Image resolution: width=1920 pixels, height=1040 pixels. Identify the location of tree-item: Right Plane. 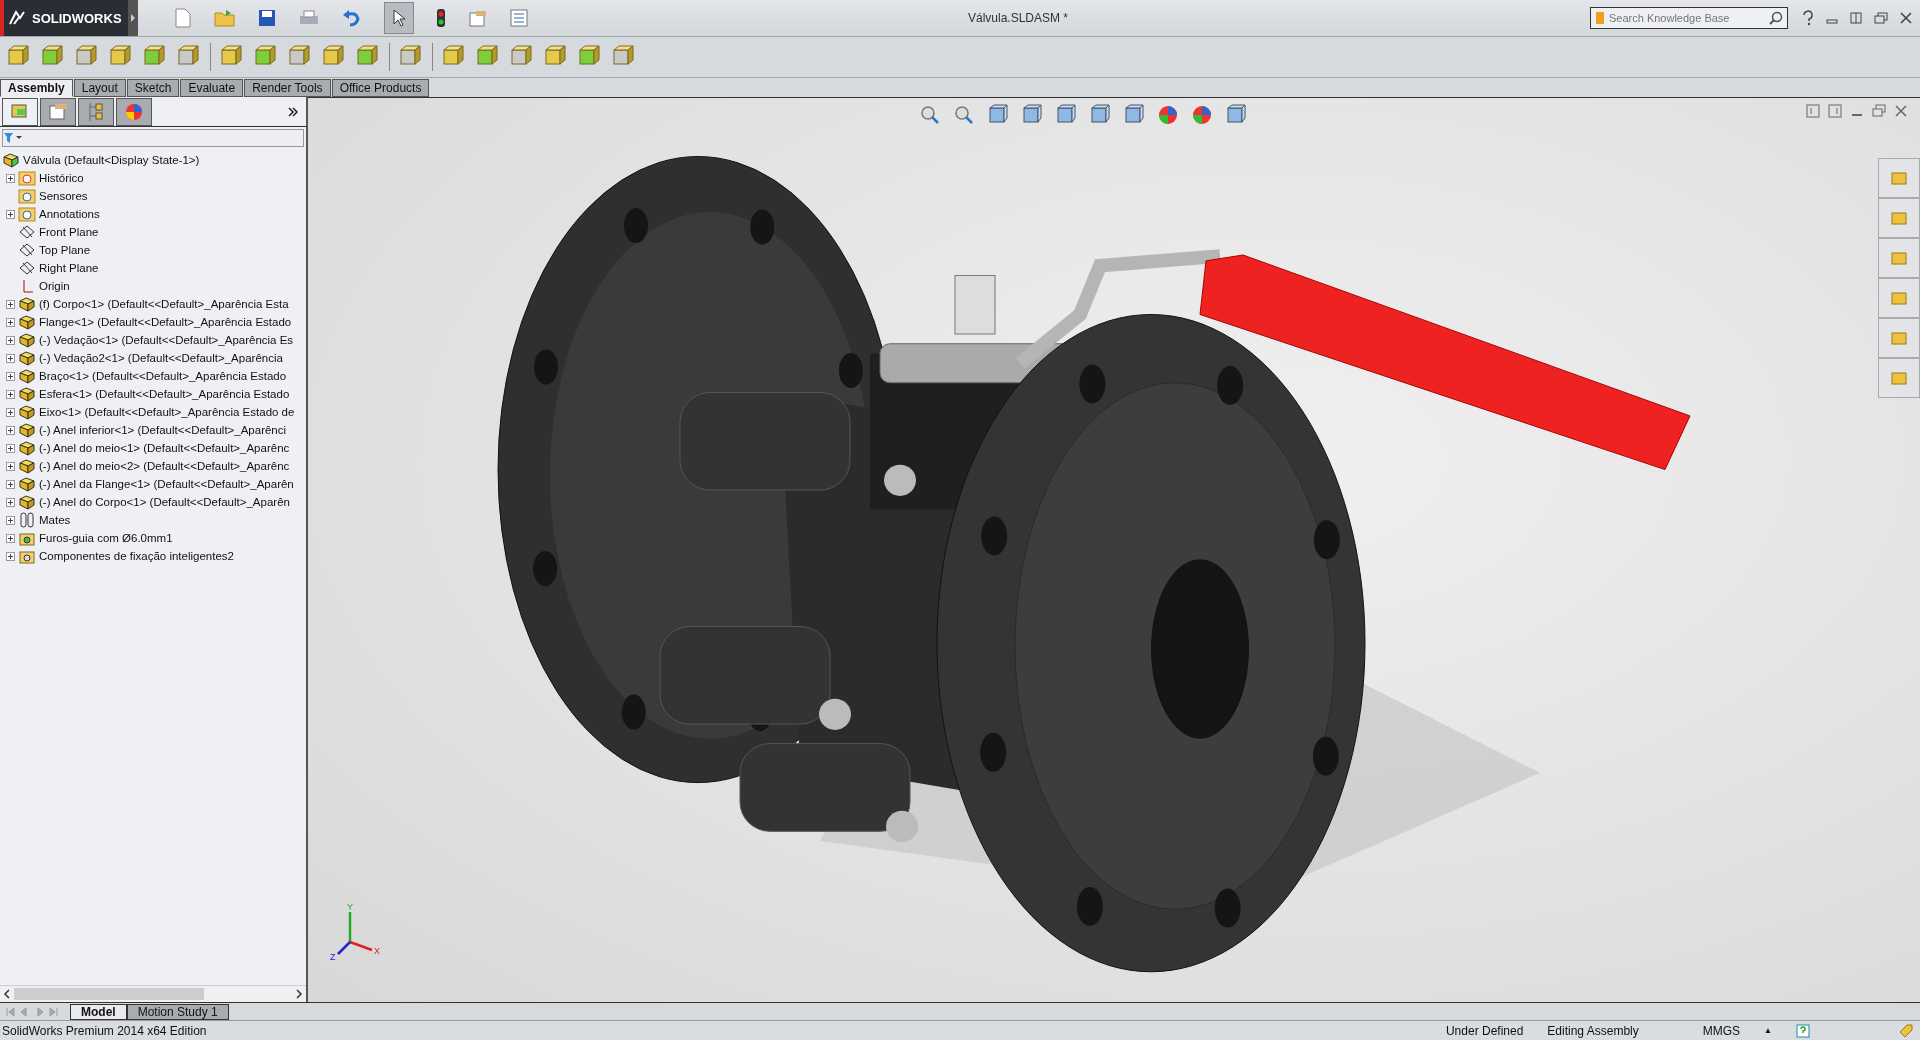
(69, 268).